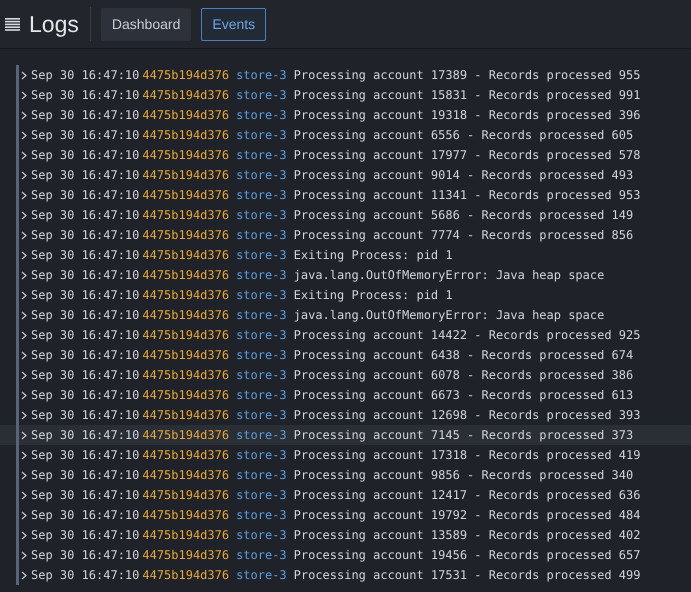 Image resolution: width=691 pixels, height=592 pixels. Describe the element at coordinates (467, 515) in the screenshot. I see `log-message: Processing account 19792 - Records processed 484` at that location.